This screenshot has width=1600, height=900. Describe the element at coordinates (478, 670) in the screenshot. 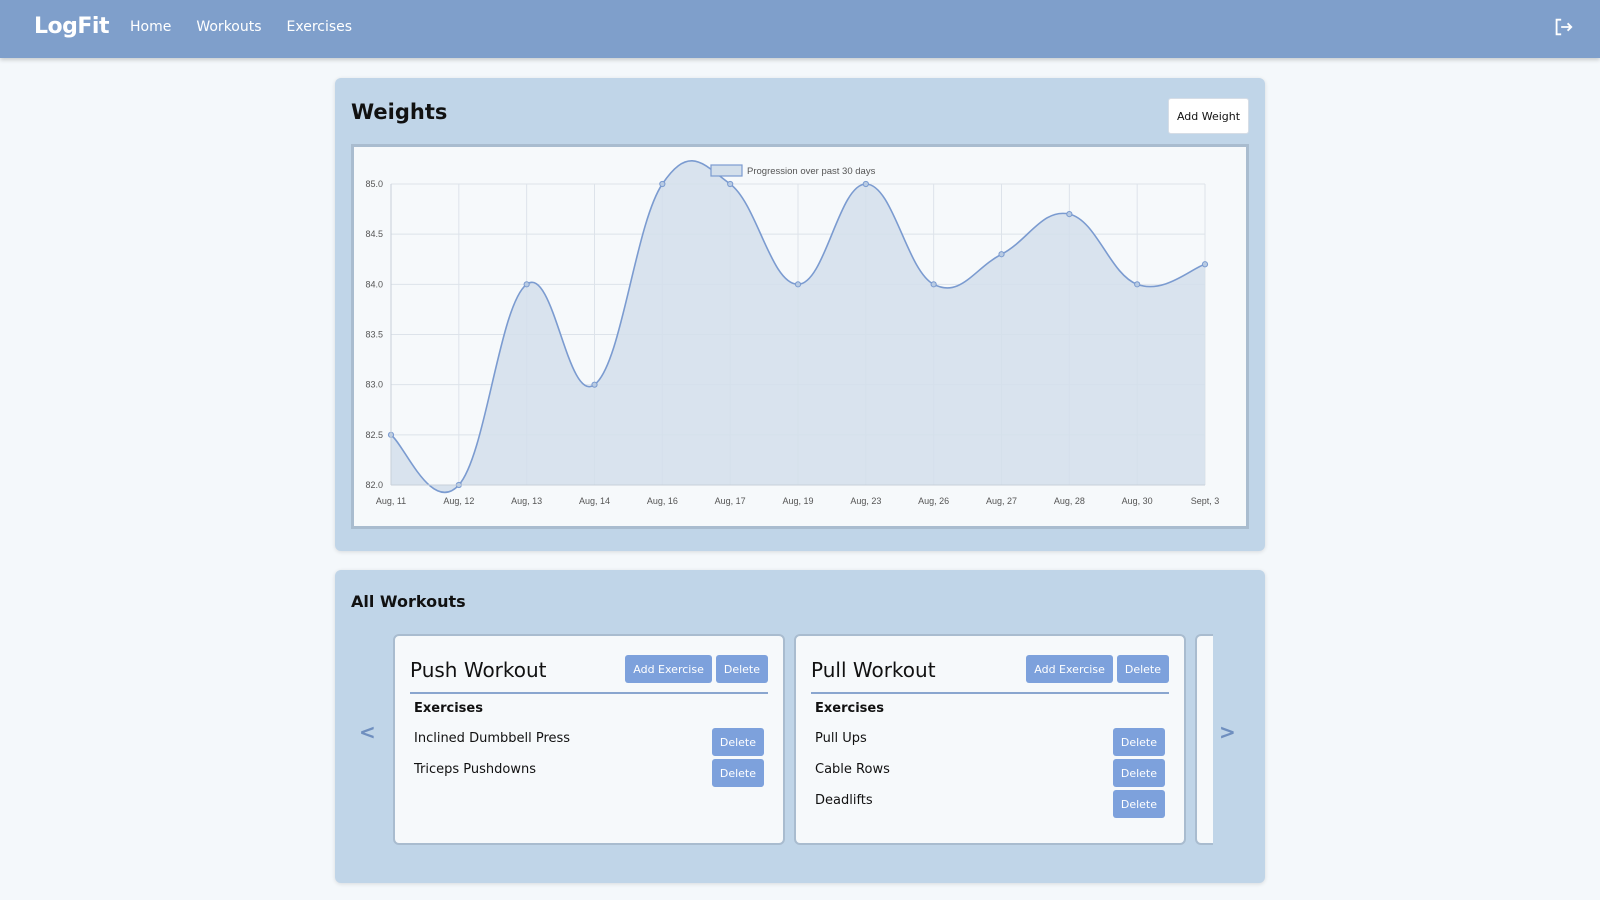

I see `workout-card-title: Push Workout` at that location.